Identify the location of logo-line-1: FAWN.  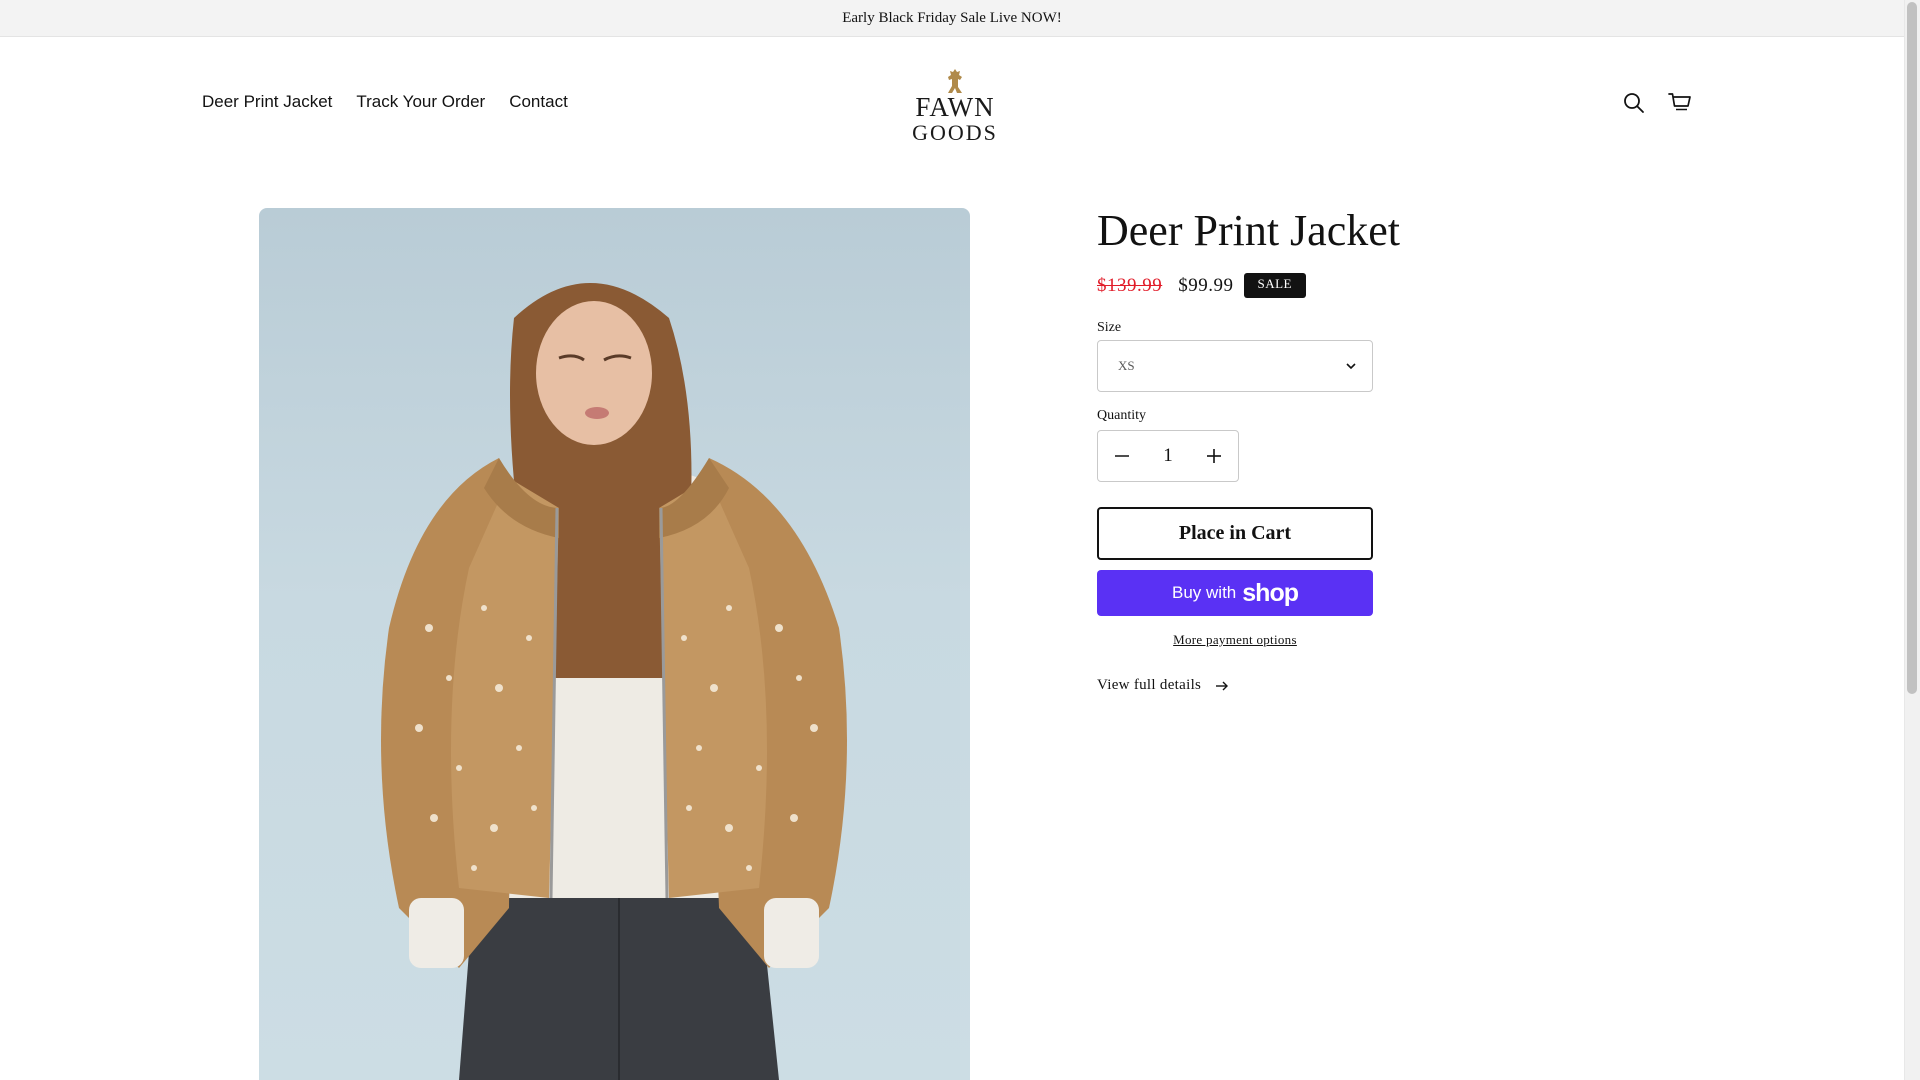
(955, 107).